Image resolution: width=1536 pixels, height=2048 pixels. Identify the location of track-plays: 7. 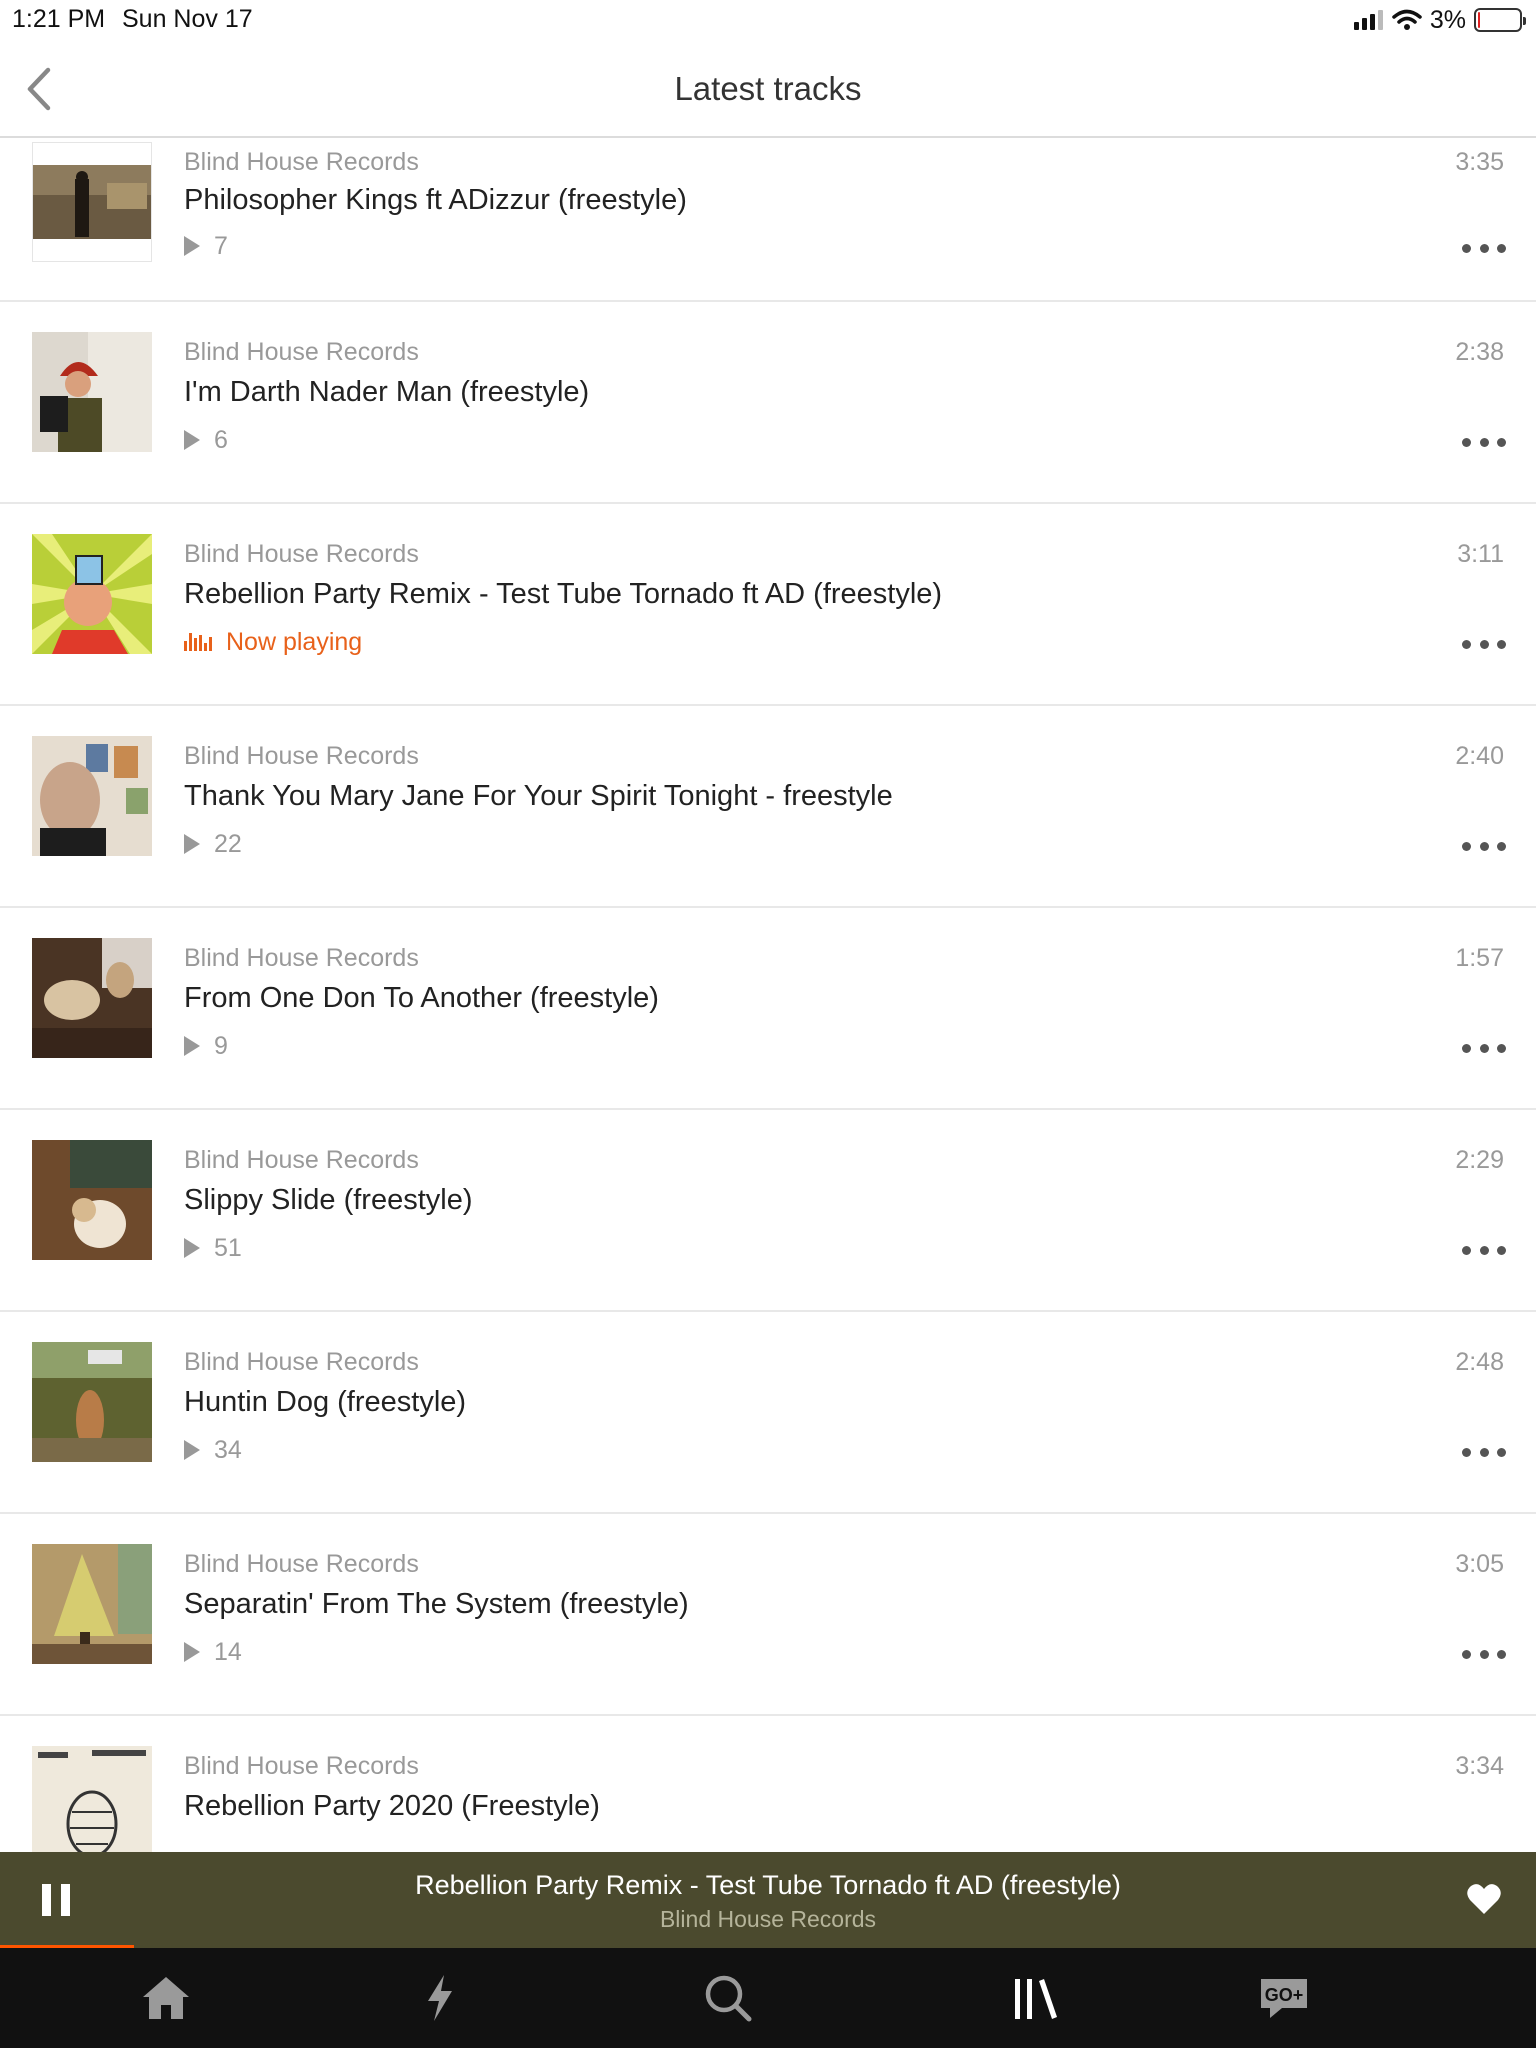
(206, 246).